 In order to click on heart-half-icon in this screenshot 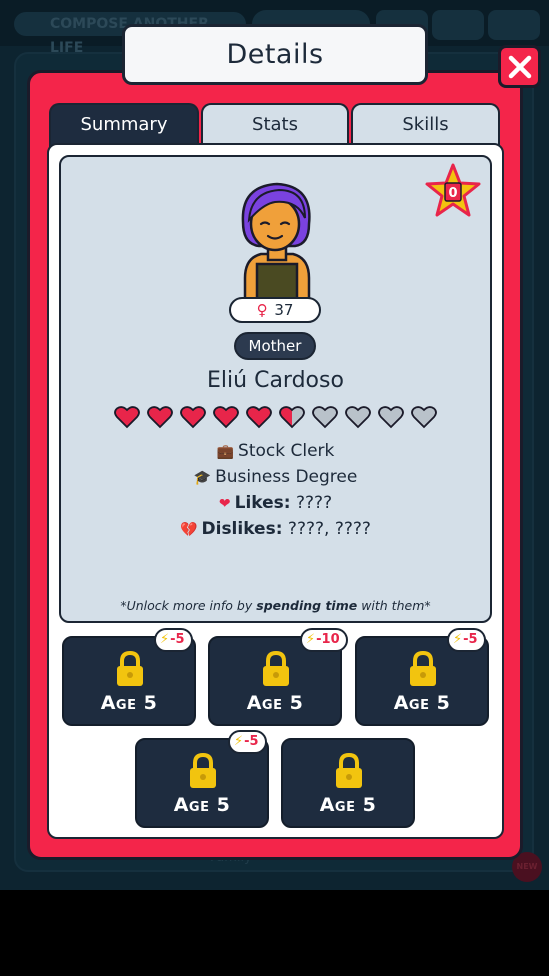, I will do `click(292, 417)`.